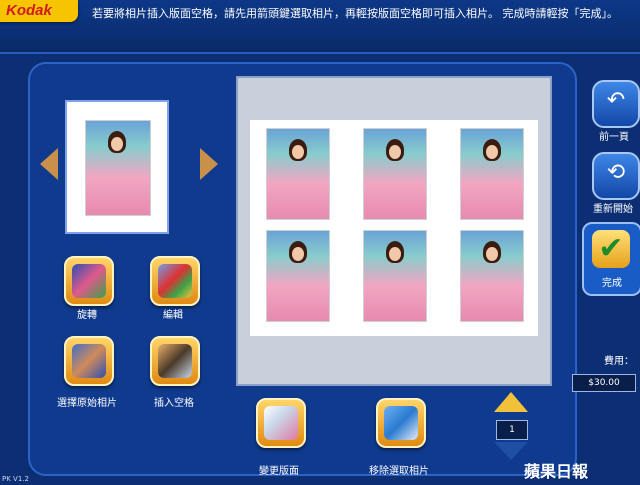 This screenshot has height=485, width=640. I want to click on select-source-label: 選擇原始相片, so click(87, 403).